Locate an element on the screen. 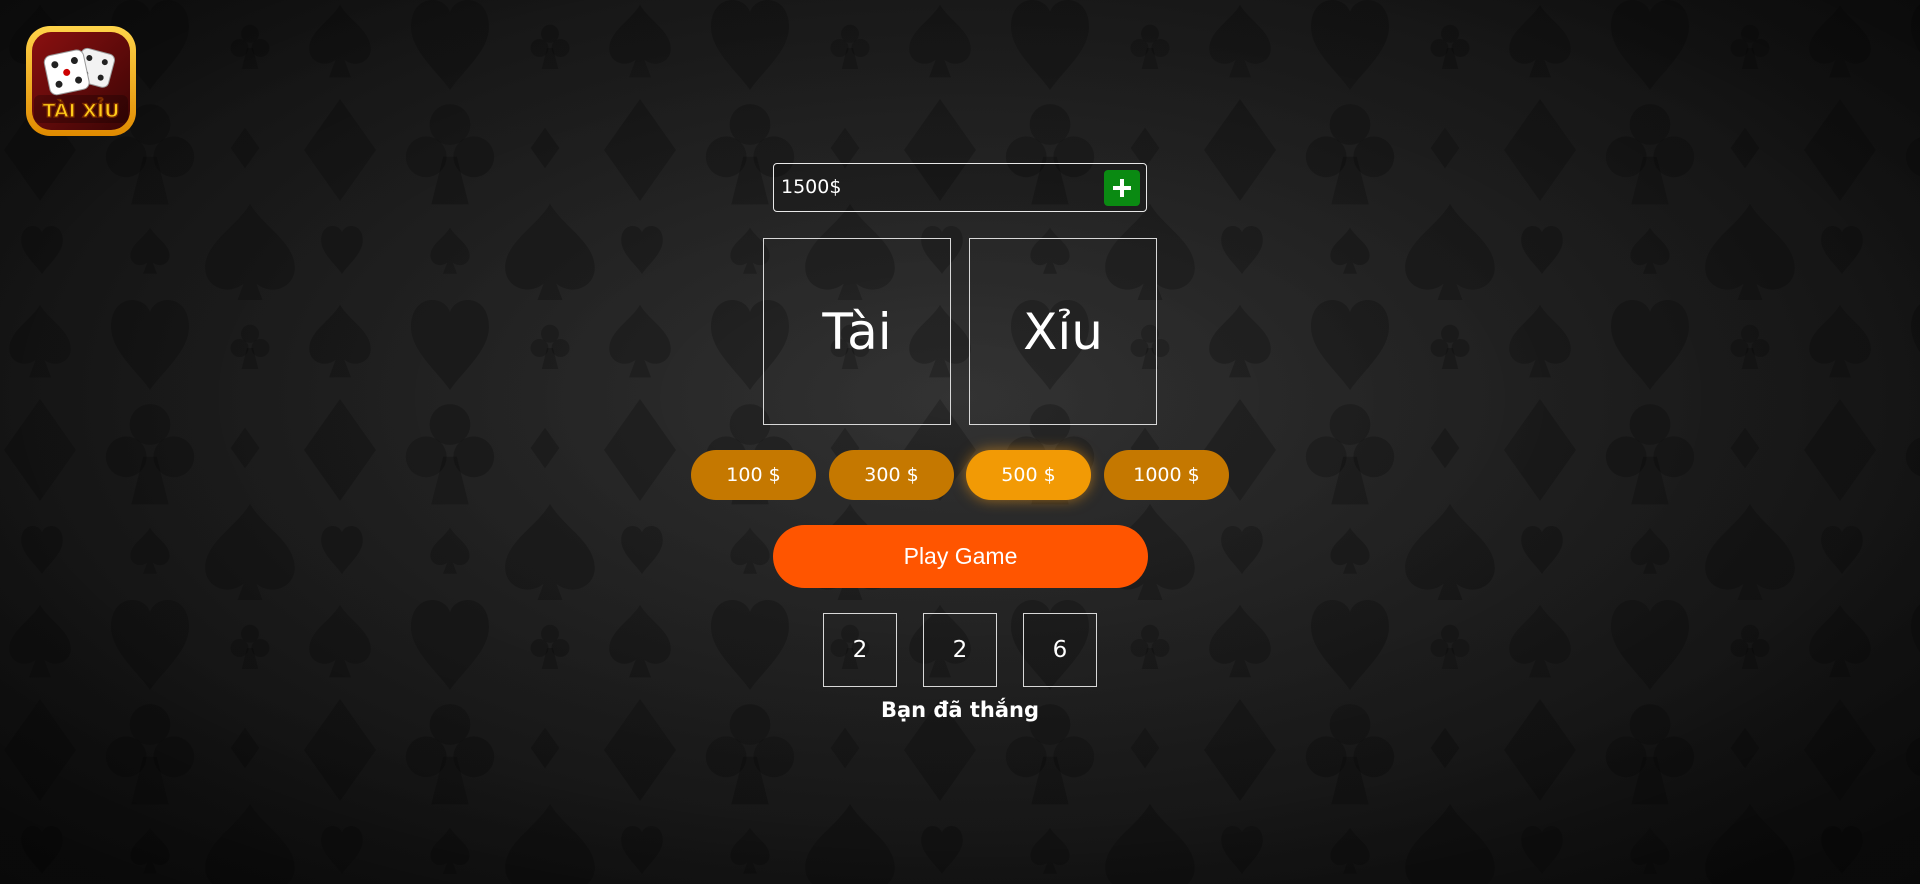 The width and height of the screenshot is (1920, 884). balance-field: 1500$ is located at coordinates (960, 187).